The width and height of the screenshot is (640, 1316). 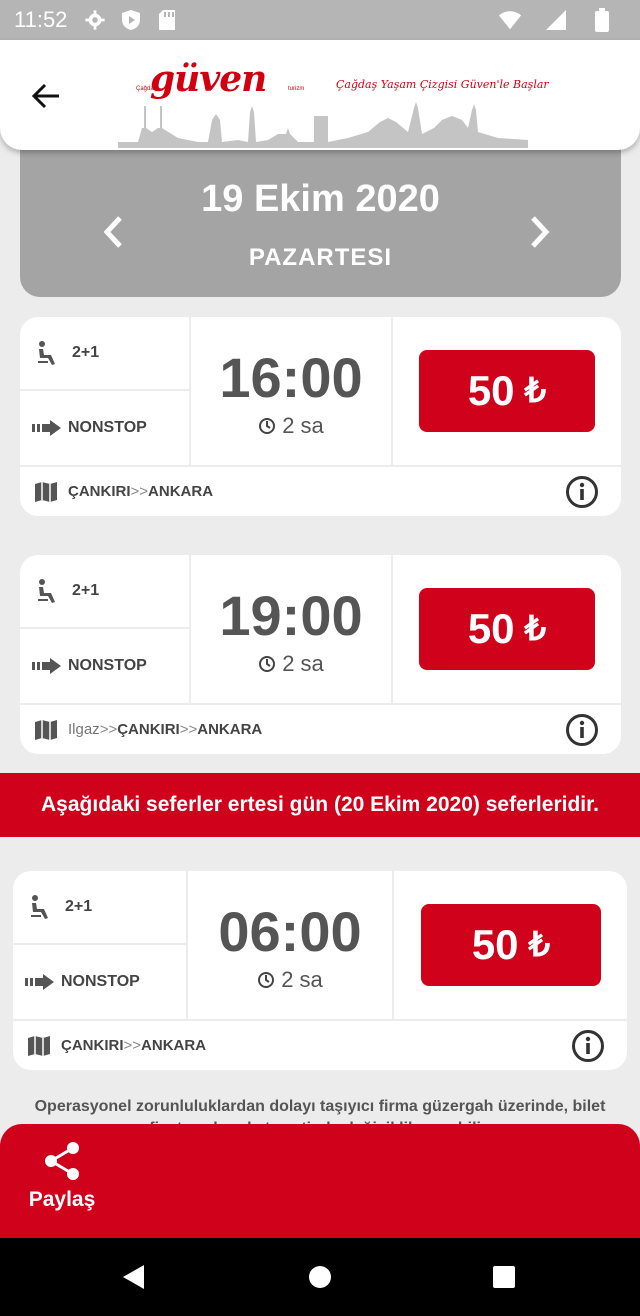 I want to click on status-bar: 11:52, so click(x=320, y=20).